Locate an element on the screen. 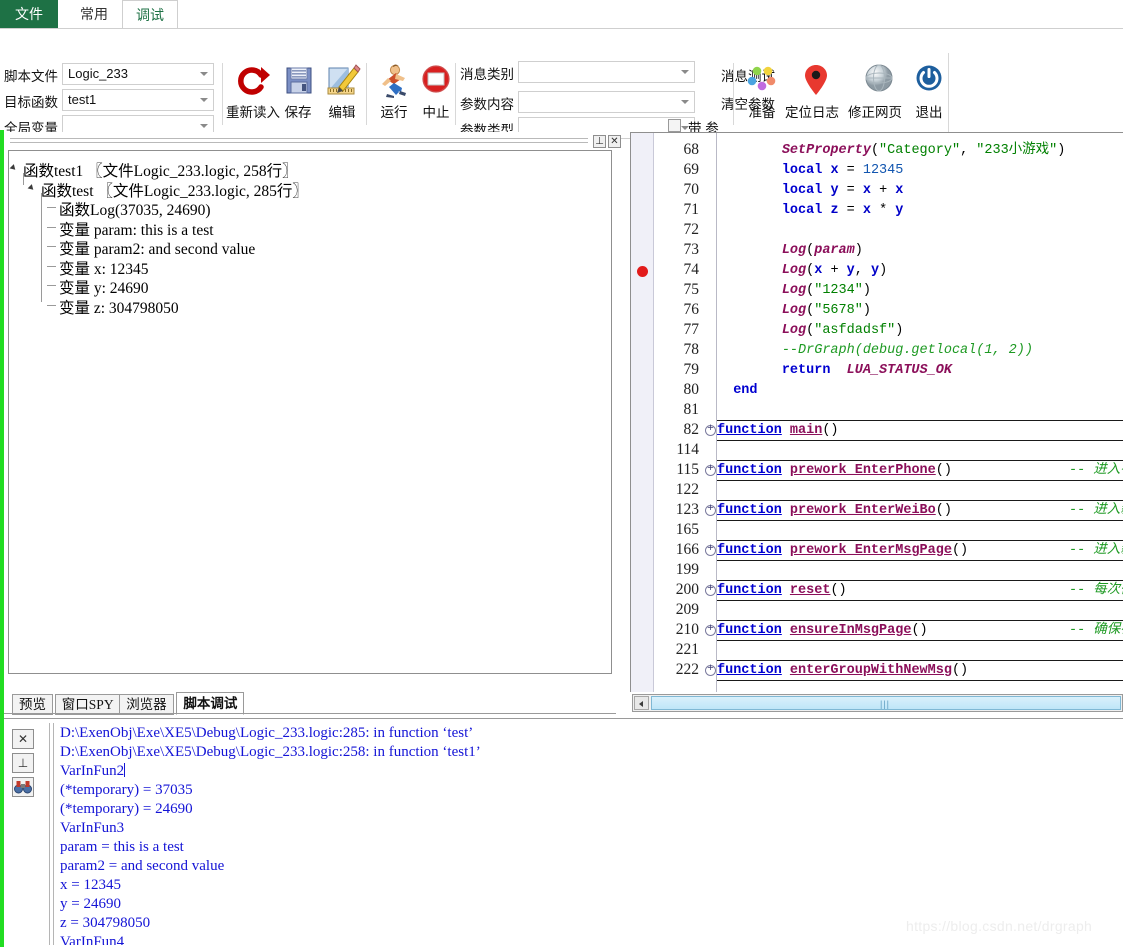 Image resolution: width=1123 pixels, height=947 pixels. tree-node: 变量 param: this is a test is located at coordinates (309, 228).